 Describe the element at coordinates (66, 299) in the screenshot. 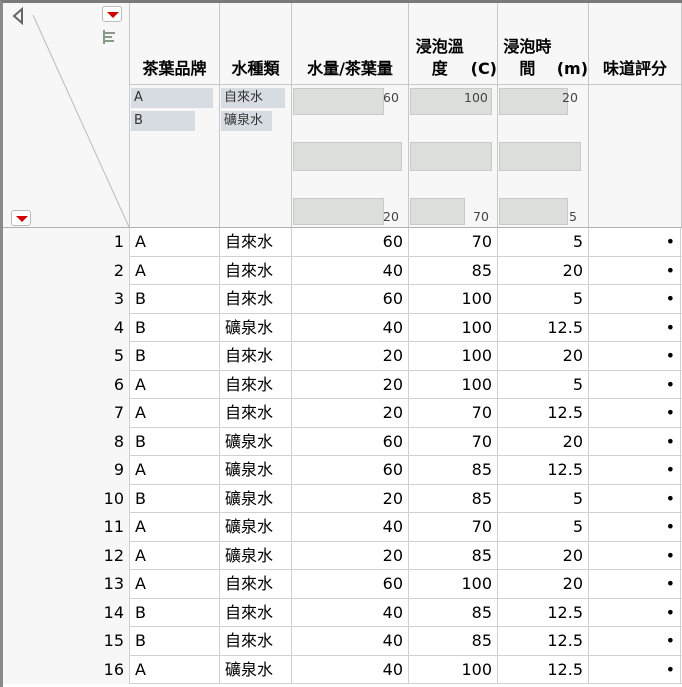

I see `row-number: 3` at that location.